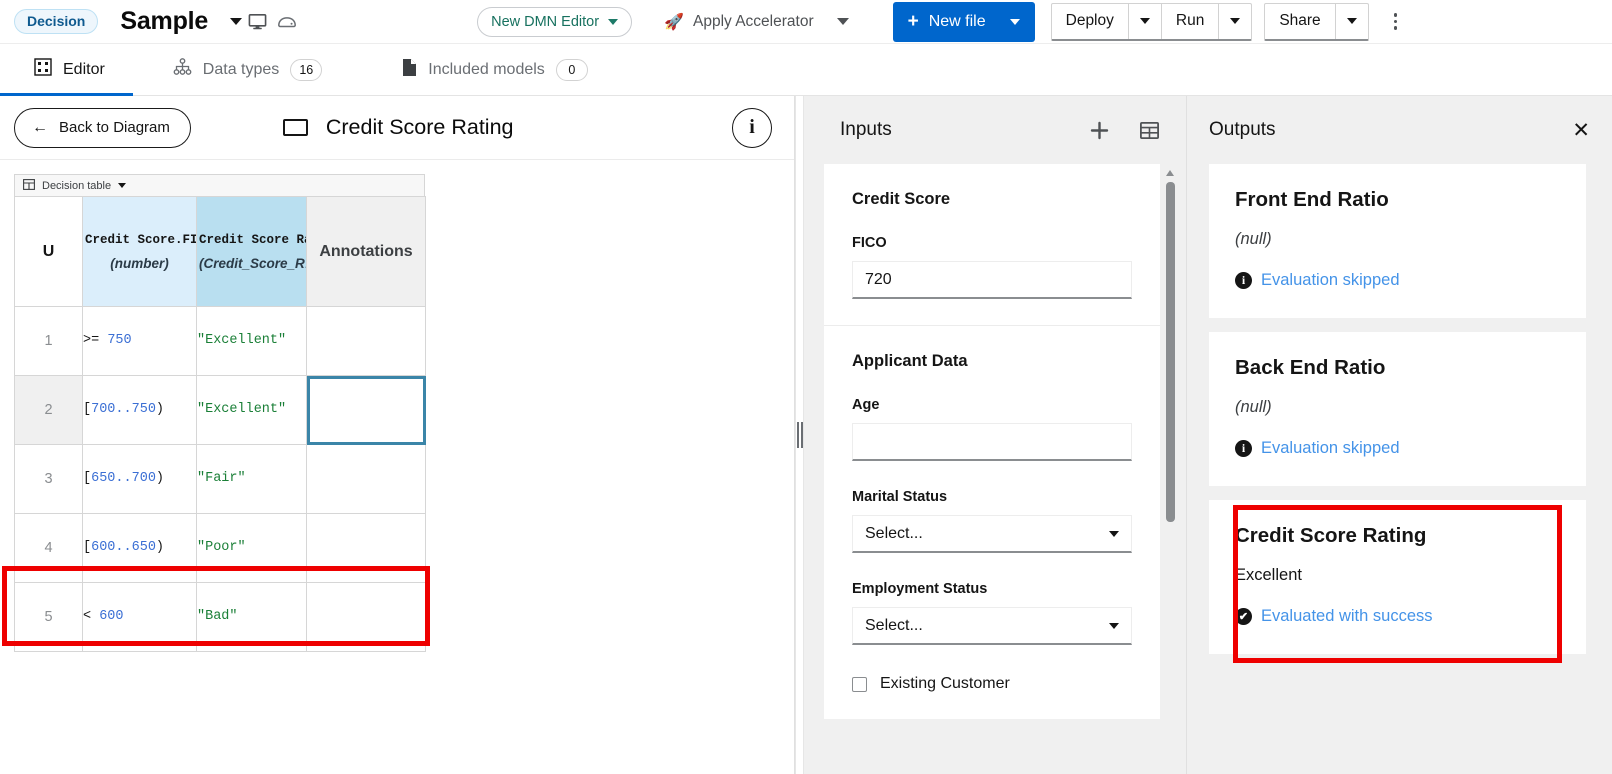 Image resolution: width=1612 pixels, height=774 pixels. I want to click on back-to-diagram-button: ← Back to Diagram, so click(102, 127).